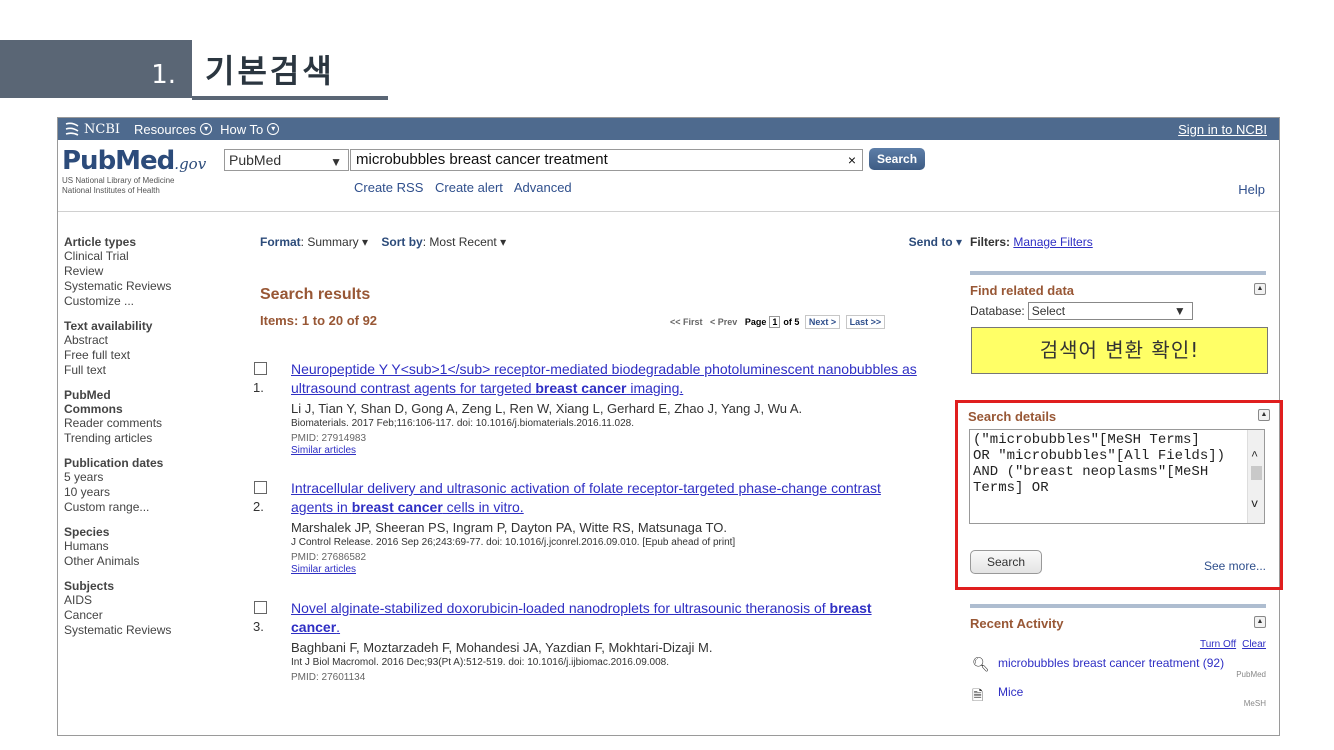 The height and width of the screenshot is (750, 1334). What do you see at coordinates (92, 129) in the screenshot?
I see `ncbi-logo: NCBI` at bounding box center [92, 129].